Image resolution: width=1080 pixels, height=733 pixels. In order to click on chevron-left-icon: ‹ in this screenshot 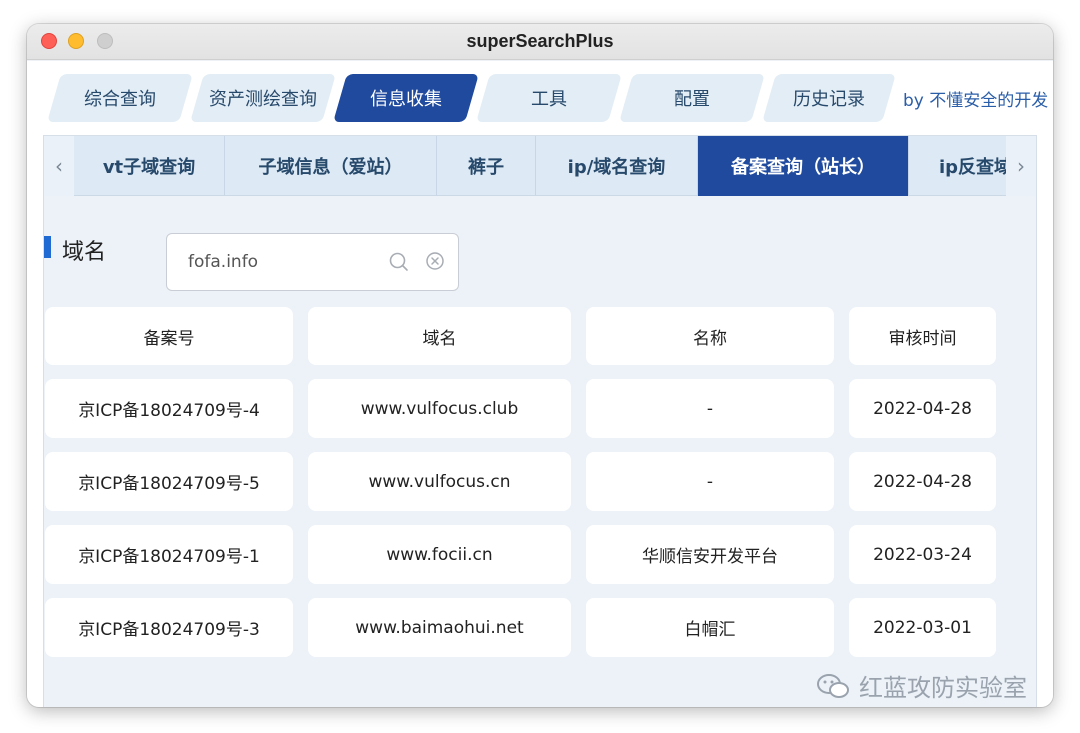, I will do `click(59, 166)`.